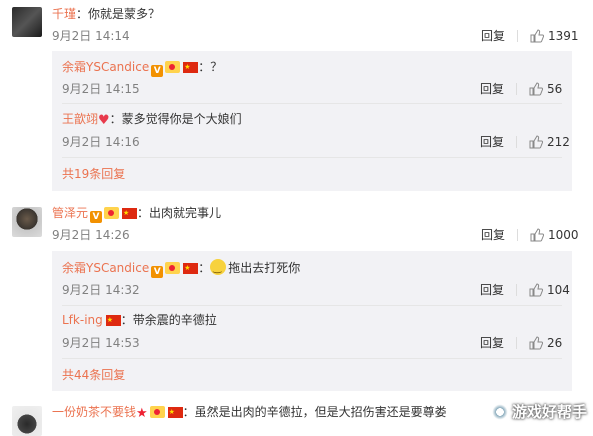 The height and width of the screenshot is (436, 593). I want to click on like-count: 1391, so click(563, 36).